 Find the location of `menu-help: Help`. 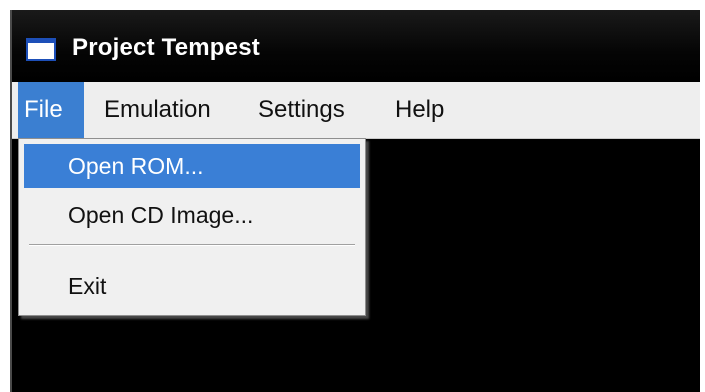

menu-help: Help is located at coordinates (419, 110).